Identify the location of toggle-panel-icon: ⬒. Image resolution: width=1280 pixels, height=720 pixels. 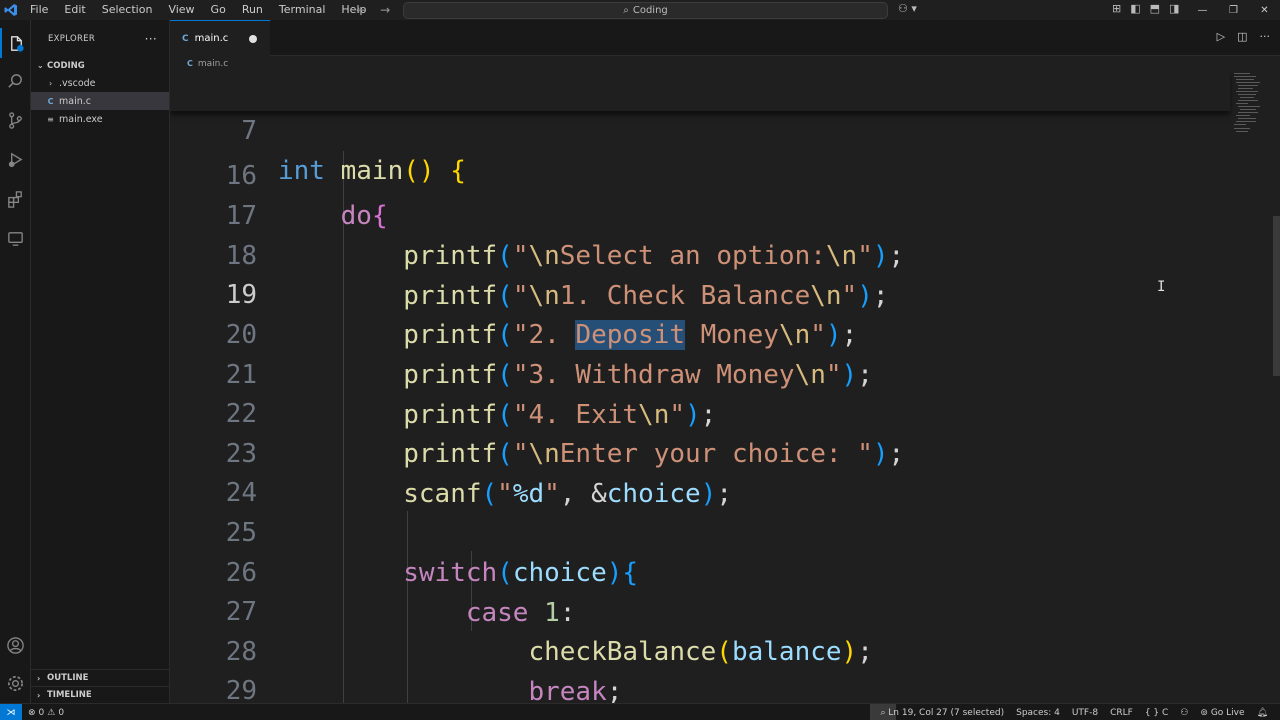
(1155, 8).